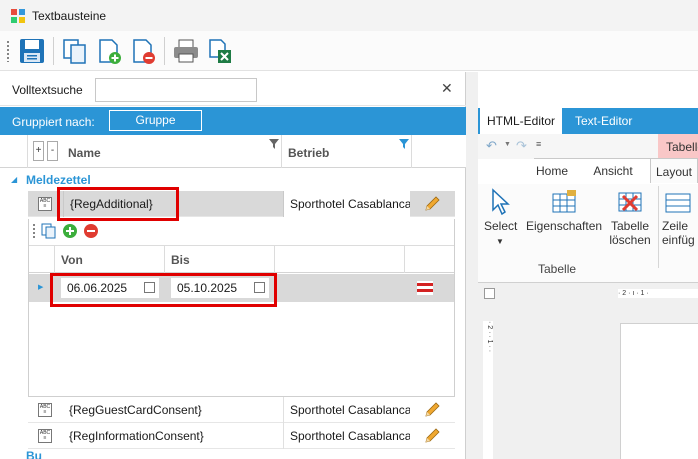 The image size is (698, 459). I want to click on new-document-icon, so click(110, 51).